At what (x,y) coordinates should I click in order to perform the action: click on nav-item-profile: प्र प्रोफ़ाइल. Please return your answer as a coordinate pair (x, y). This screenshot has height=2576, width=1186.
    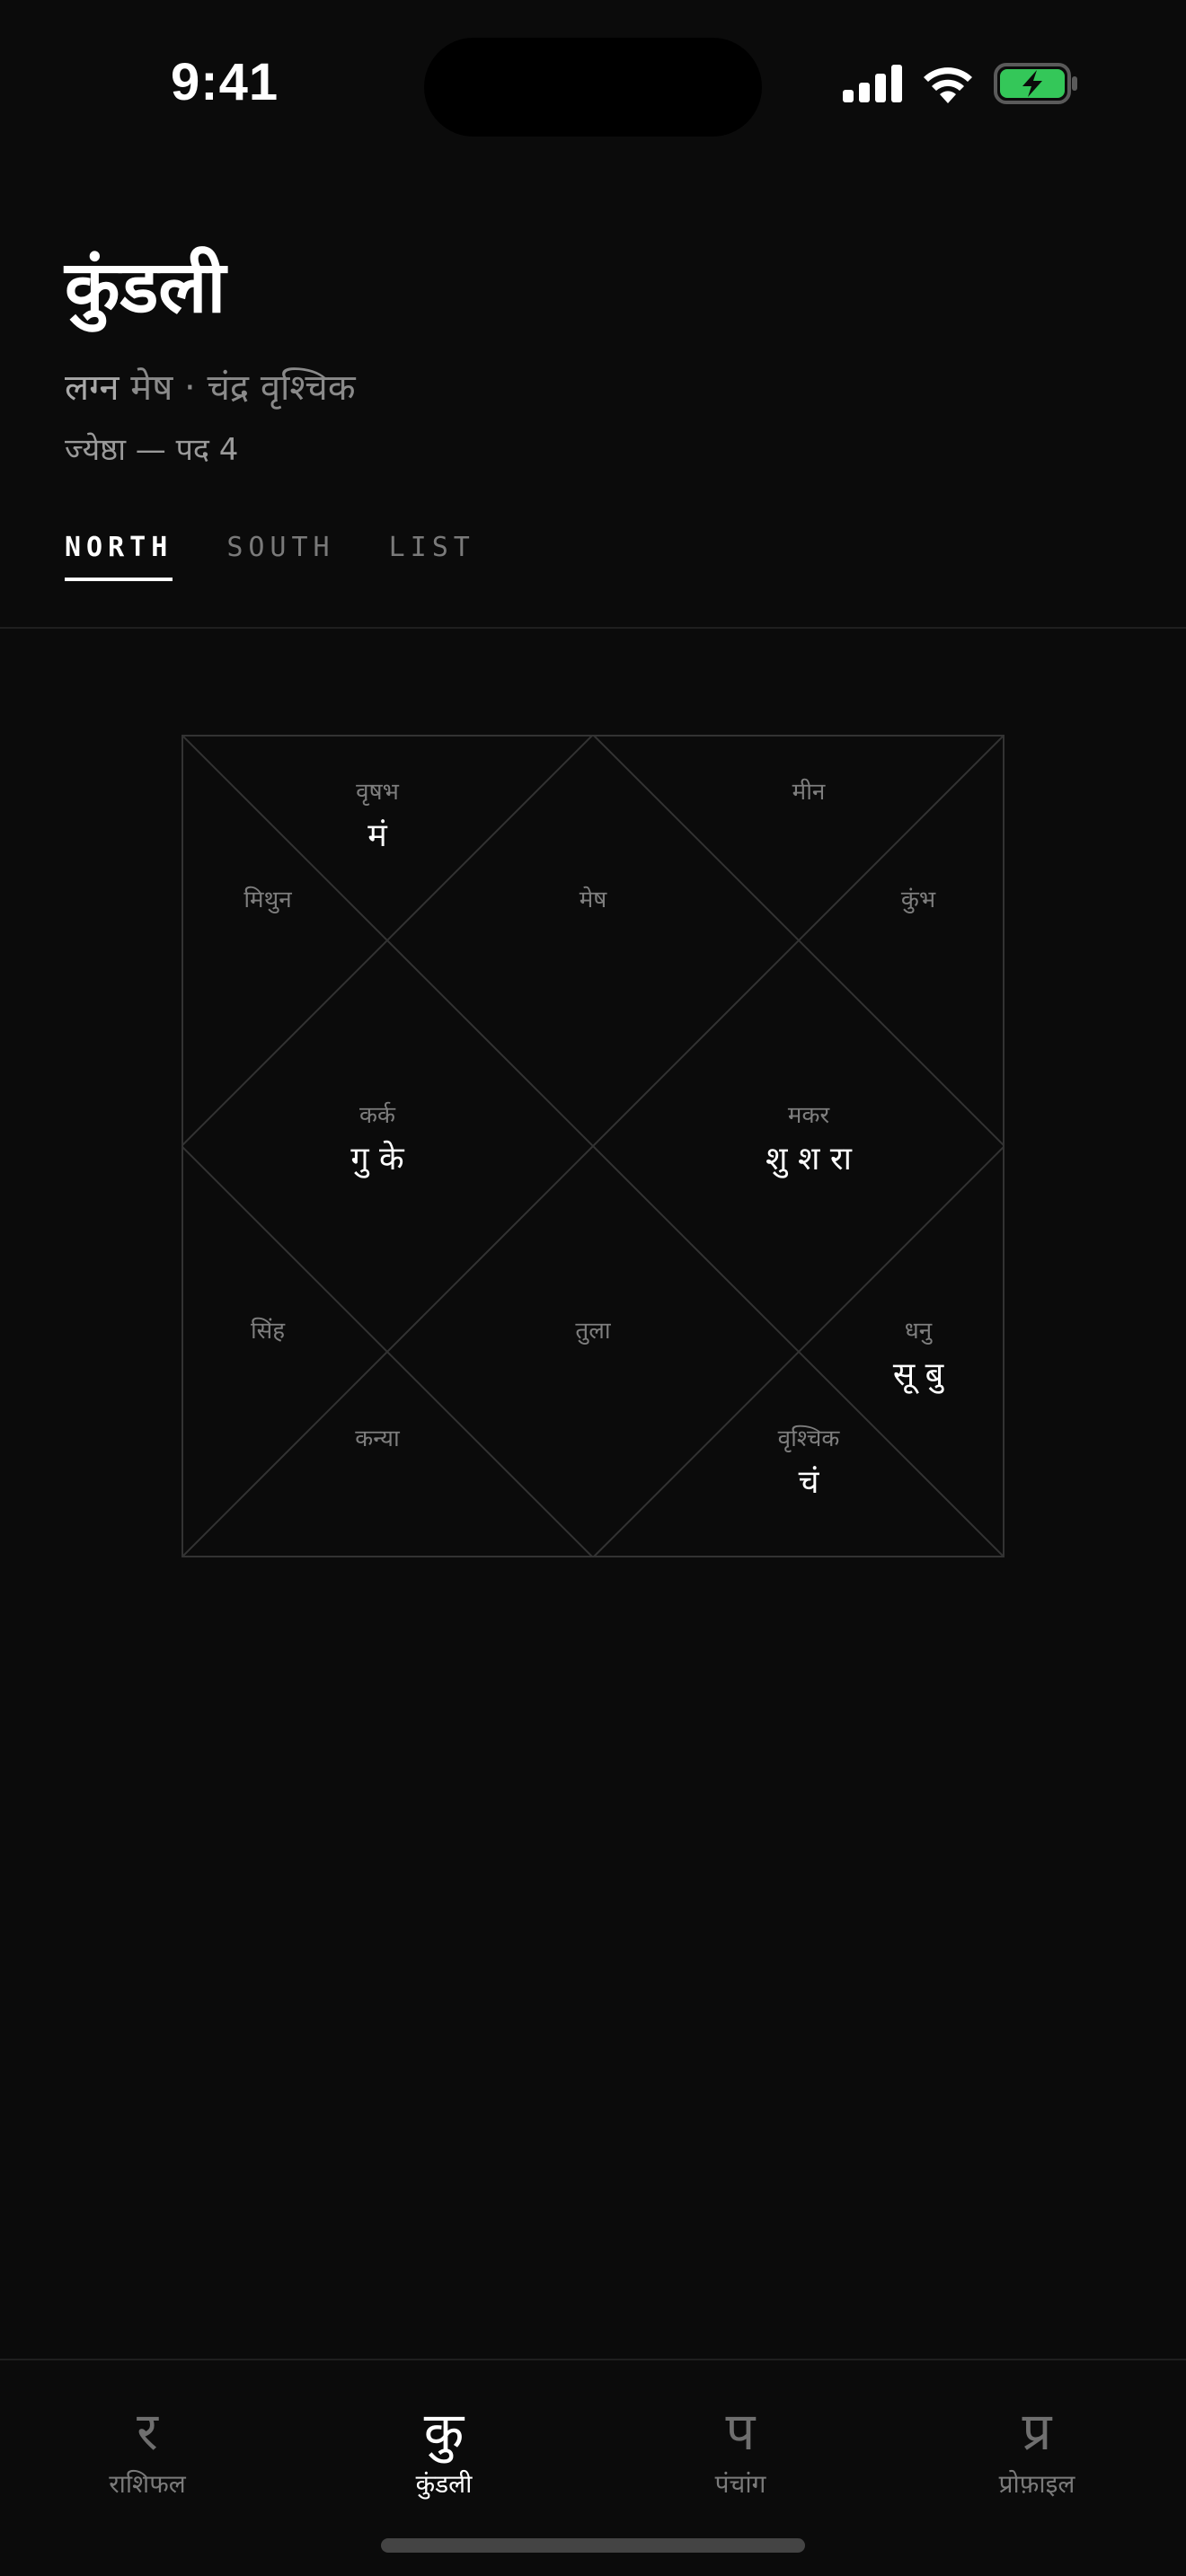
    Looking at the image, I should click on (1037, 2450).